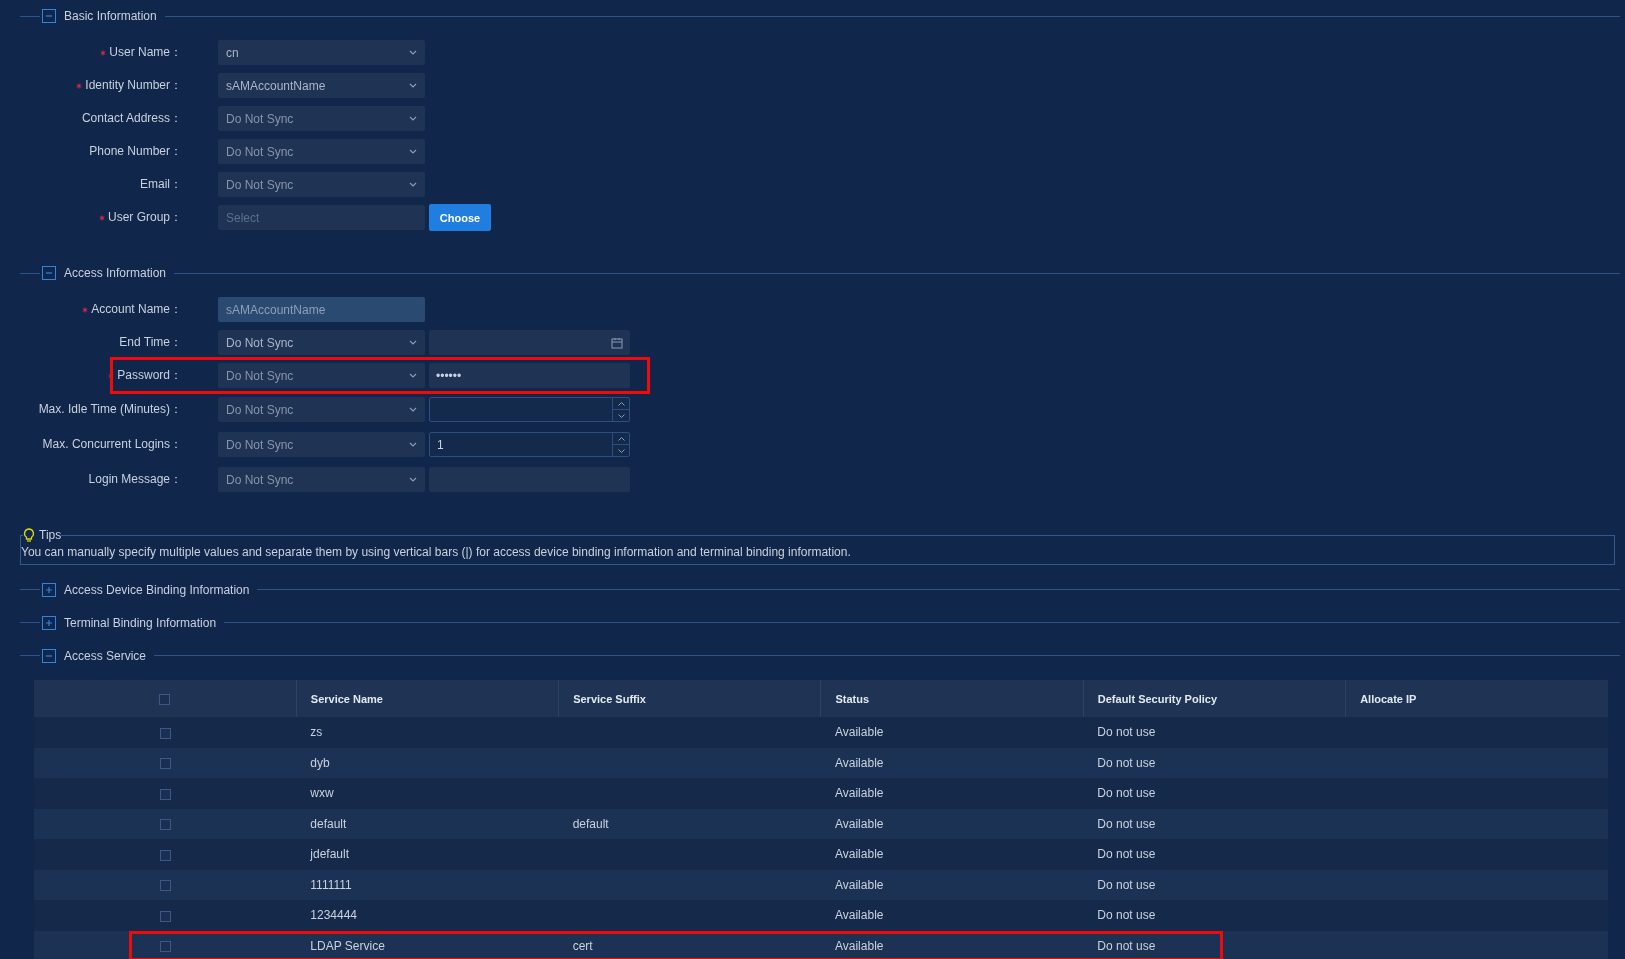 The image size is (1625, 959). I want to click on password-field: ••••••, so click(529, 375).